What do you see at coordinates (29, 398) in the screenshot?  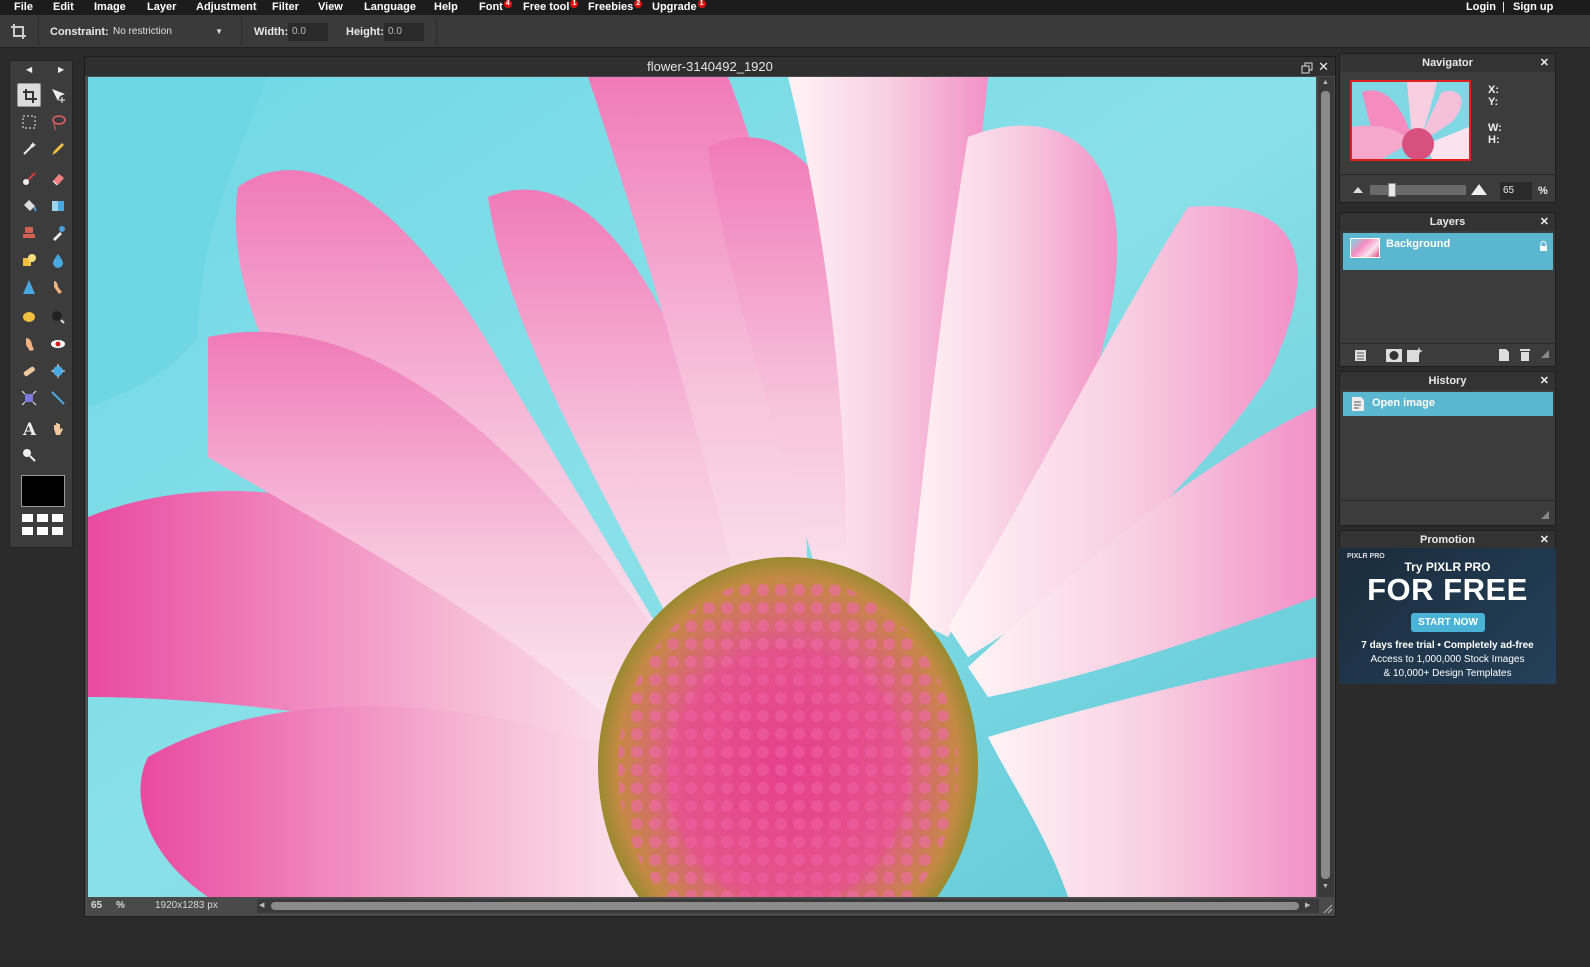 I see `pinch-tool` at bounding box center [29, 398].